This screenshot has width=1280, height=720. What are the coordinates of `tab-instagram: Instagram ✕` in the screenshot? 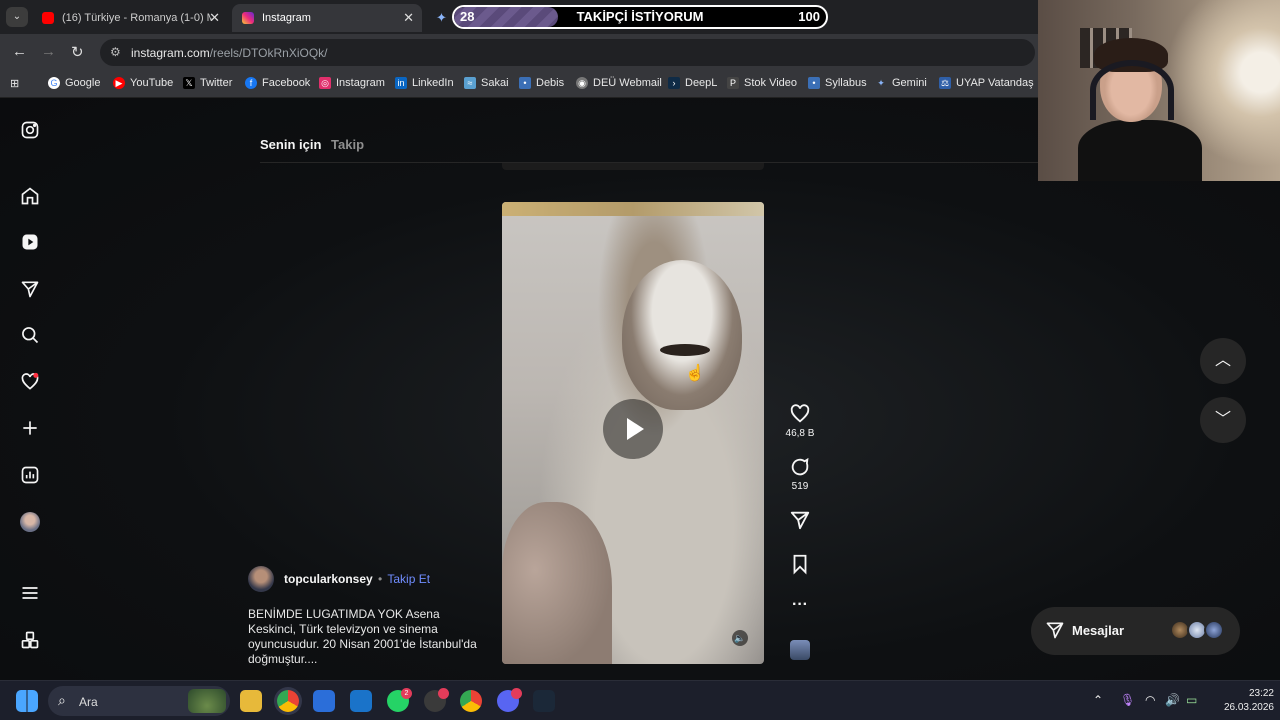 It's located at (327, 18).